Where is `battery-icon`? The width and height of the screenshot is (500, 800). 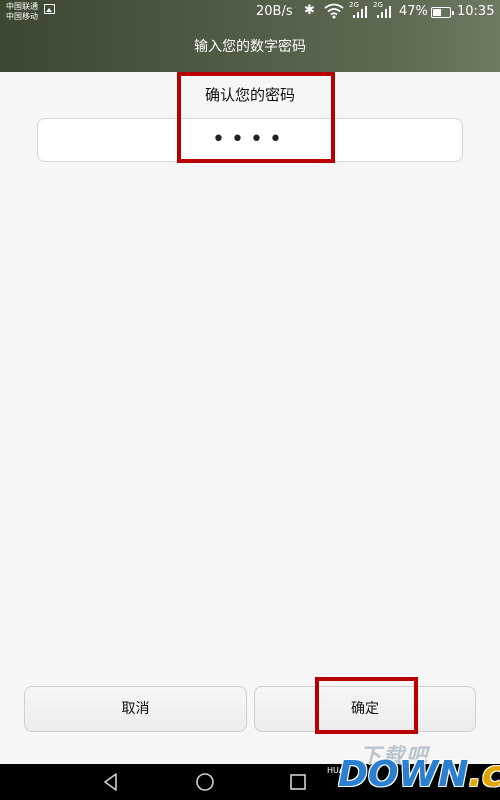 battery-icon is located at coordinates (442, 12).